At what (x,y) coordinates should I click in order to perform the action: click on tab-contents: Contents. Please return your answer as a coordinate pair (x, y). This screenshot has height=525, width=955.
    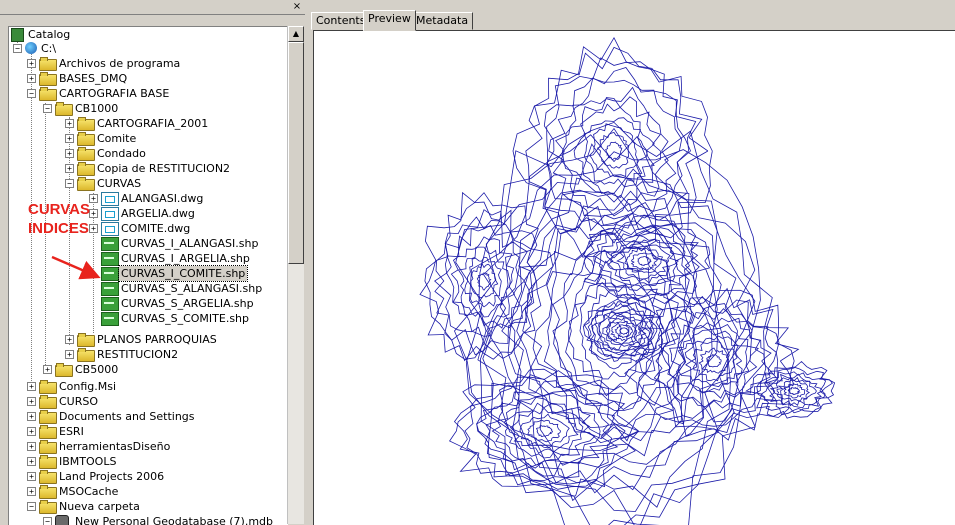
    Looking at the image, I should click on (340, 21).